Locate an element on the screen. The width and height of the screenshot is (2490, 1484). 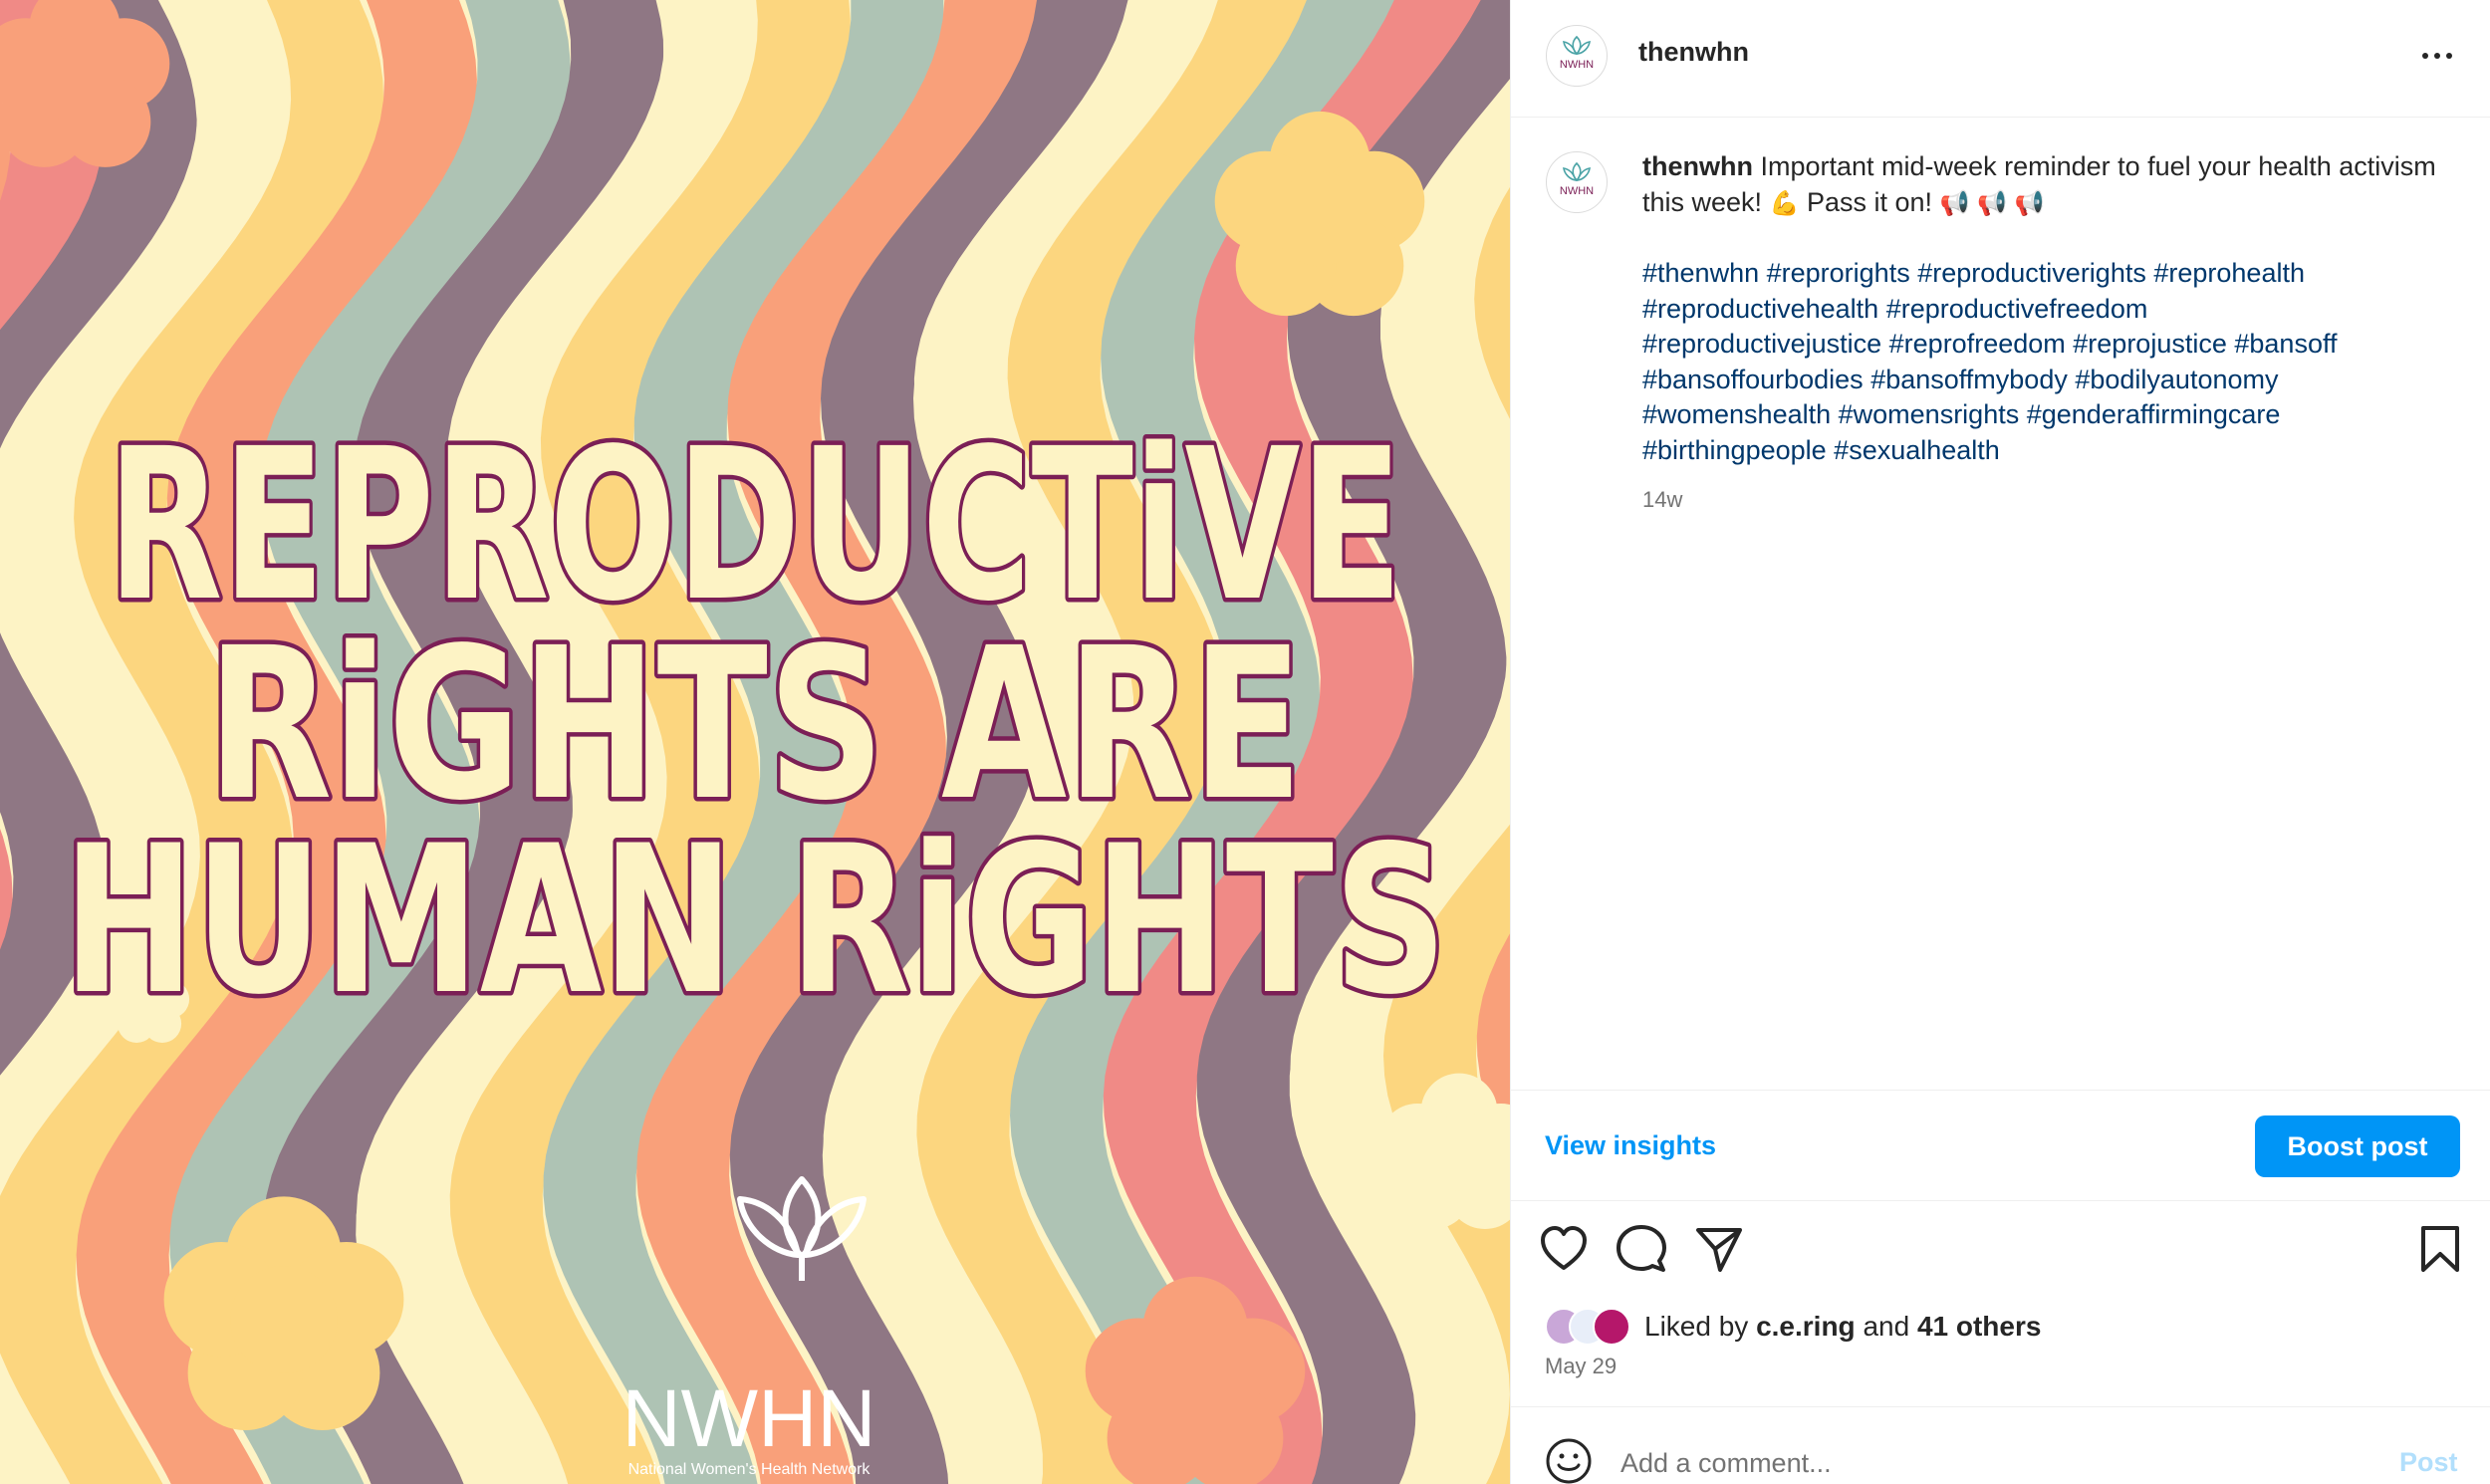
post-date: May 29 is located at coordinates (1581, 1366).